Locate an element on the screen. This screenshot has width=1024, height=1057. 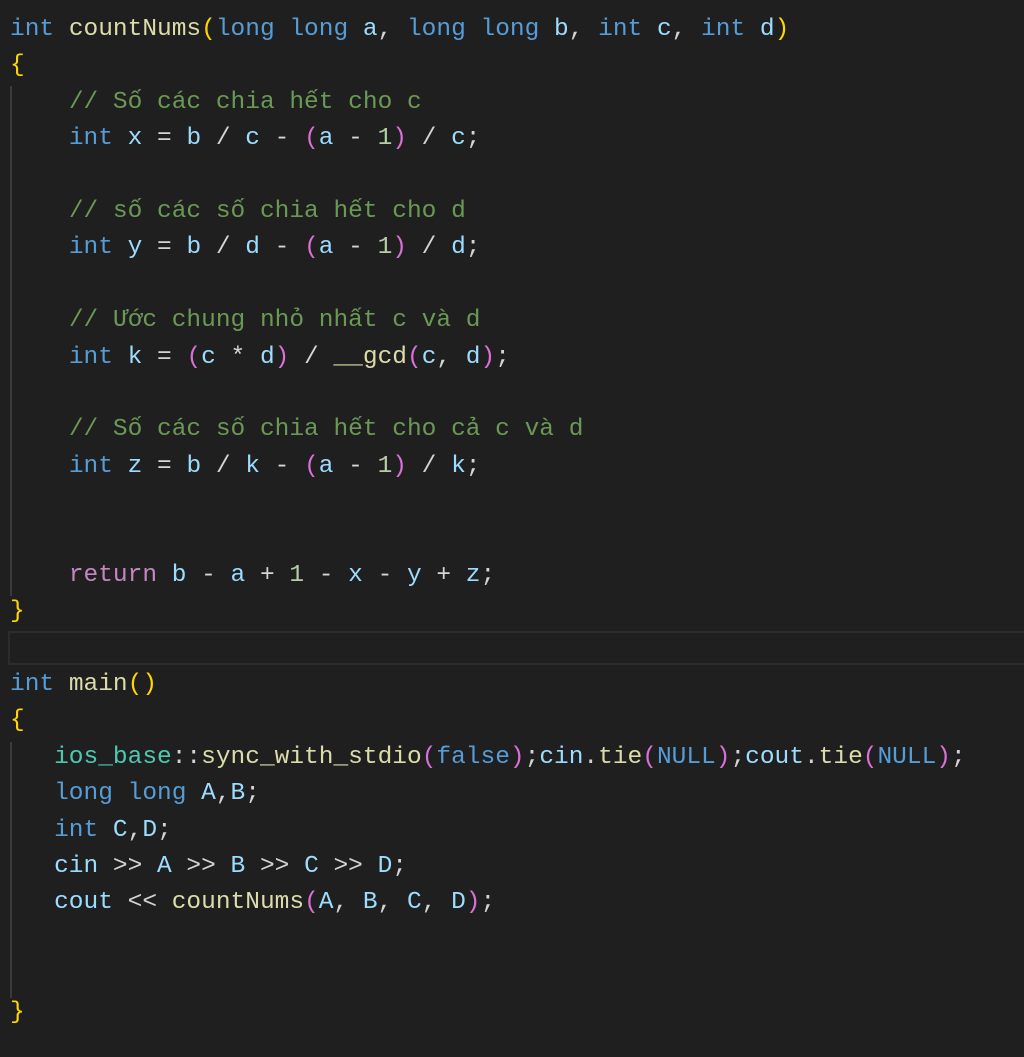
code-line: // Số các chia hết cho c is located at coordinates (517, 103).